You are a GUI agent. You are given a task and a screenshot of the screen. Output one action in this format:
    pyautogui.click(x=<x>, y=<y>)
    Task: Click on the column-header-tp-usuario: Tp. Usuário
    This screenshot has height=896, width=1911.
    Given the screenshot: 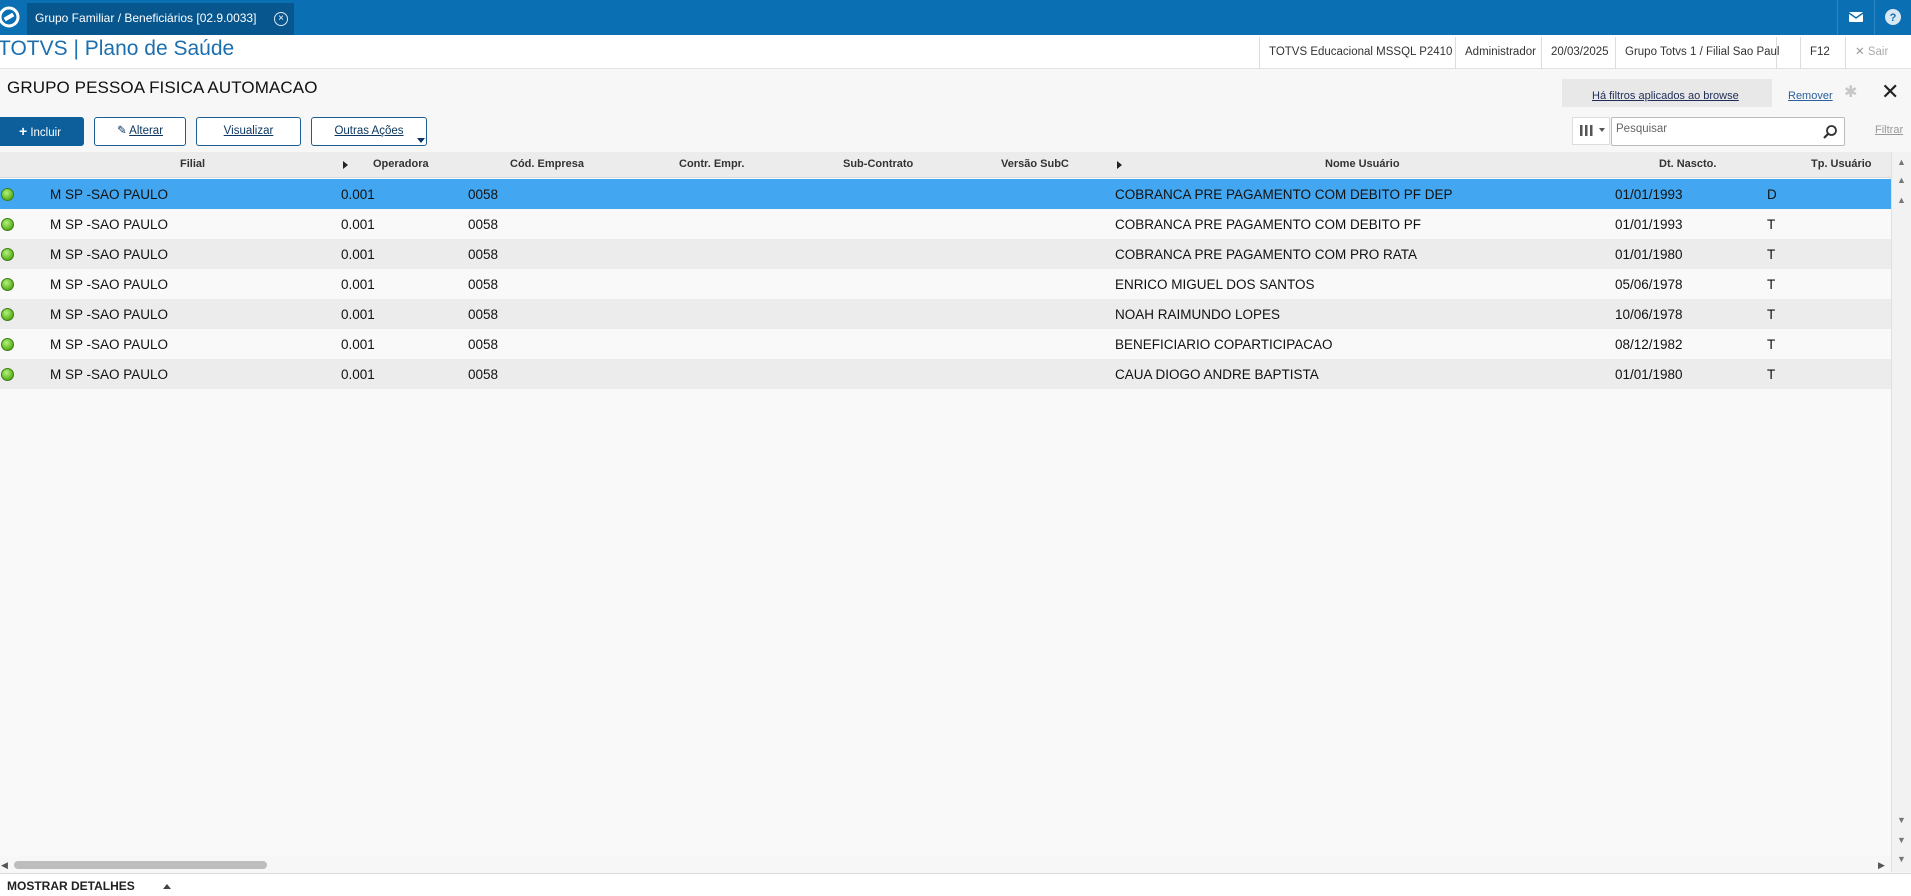 What is the action you would take?
    pyautogui.click(x=1841, y=164)
    